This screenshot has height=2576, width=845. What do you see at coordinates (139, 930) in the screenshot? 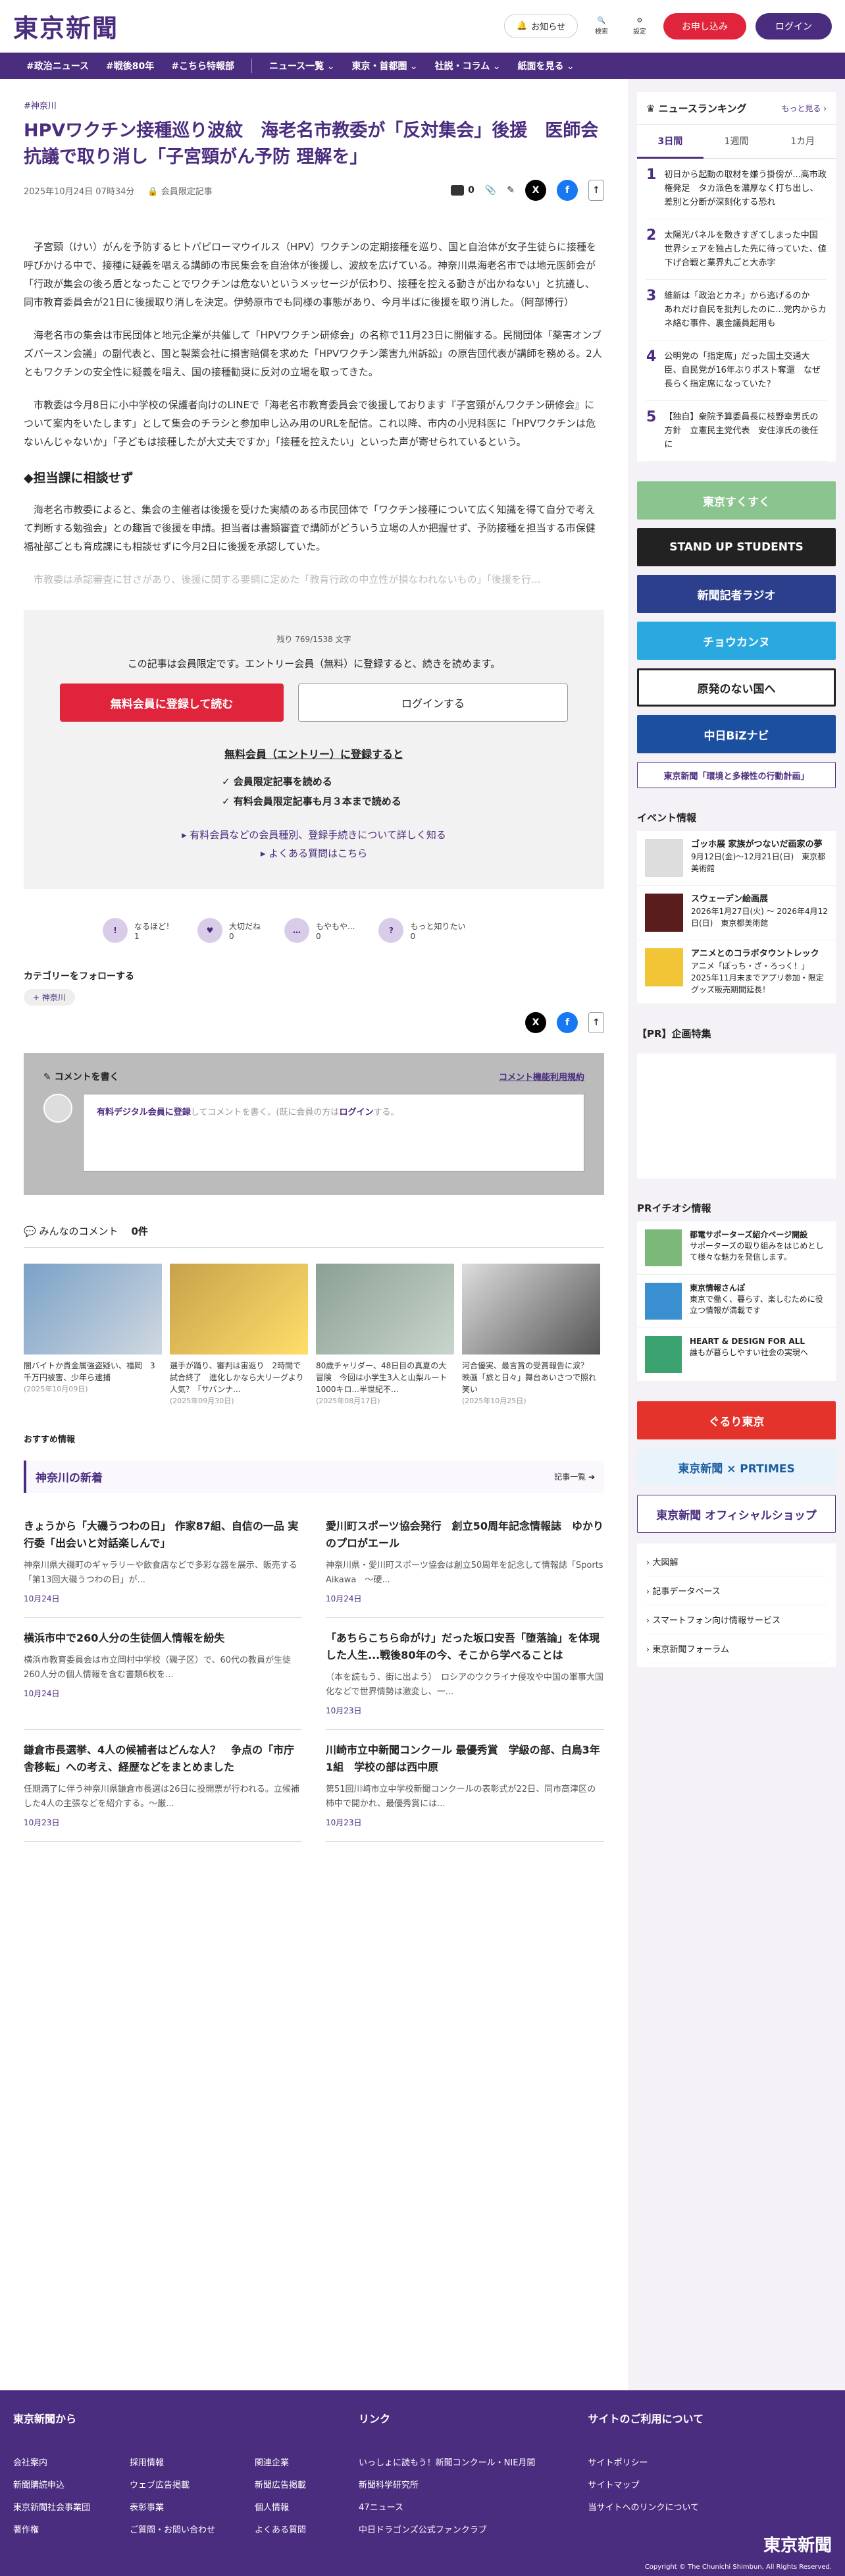
I see `reaction-naruhodo: ! なるほど！ 1` at bounding box center [139, 930].